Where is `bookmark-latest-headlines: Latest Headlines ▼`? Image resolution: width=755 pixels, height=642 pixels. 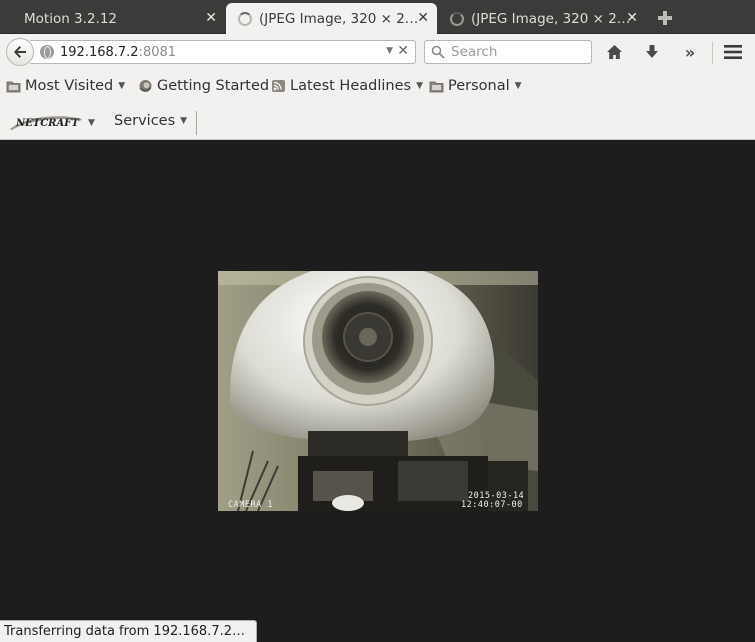
bookmark-latest-headlines: Latest Headlines ▼ is located at coordinates (347, 86).